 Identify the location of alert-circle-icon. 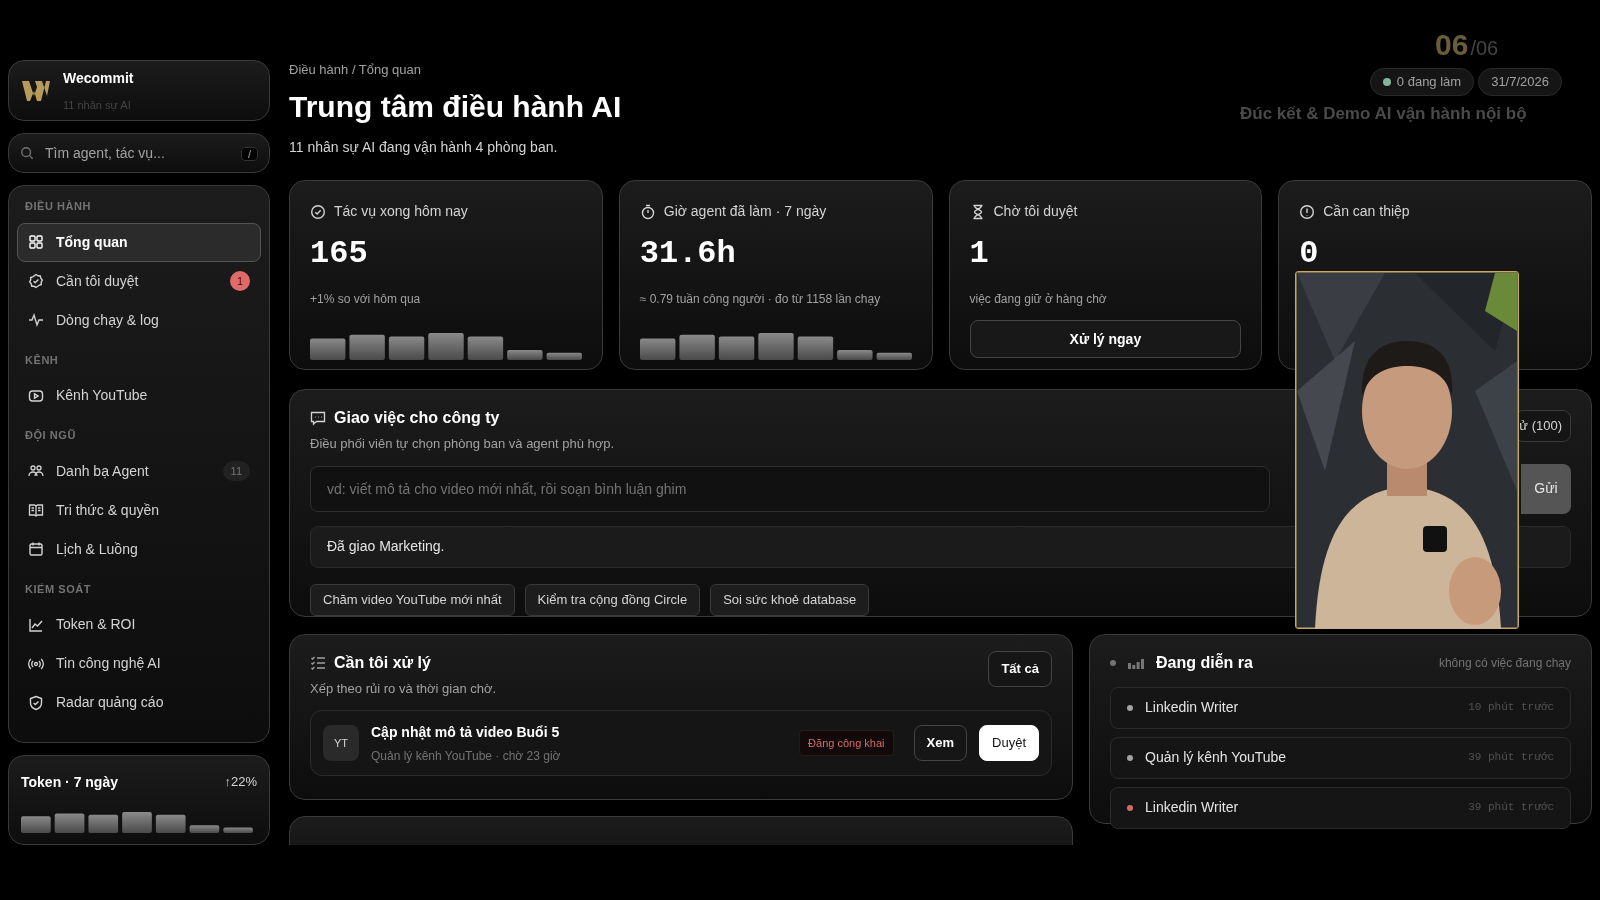
(1307, 211).